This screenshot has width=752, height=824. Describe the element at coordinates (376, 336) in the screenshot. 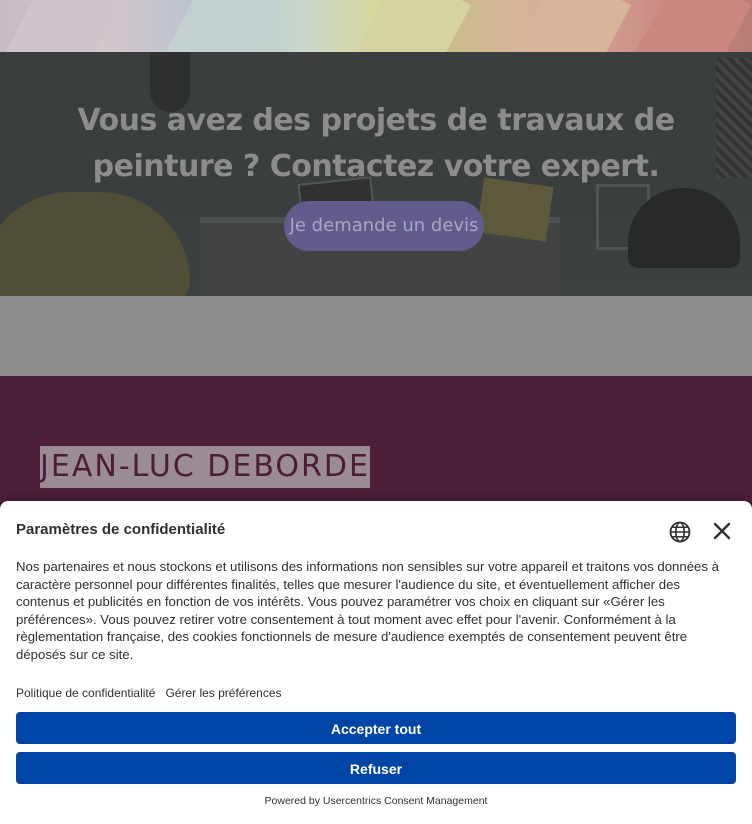

I see `section-divider` at that location.